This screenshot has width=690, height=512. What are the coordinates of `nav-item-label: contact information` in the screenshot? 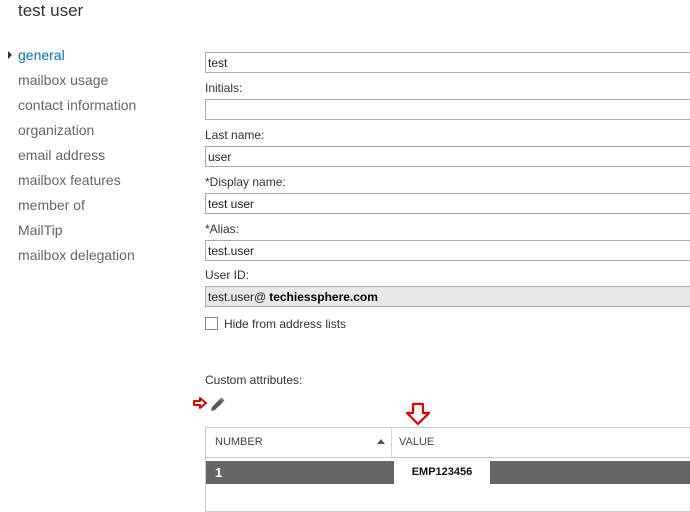 It's located at (77, 105).